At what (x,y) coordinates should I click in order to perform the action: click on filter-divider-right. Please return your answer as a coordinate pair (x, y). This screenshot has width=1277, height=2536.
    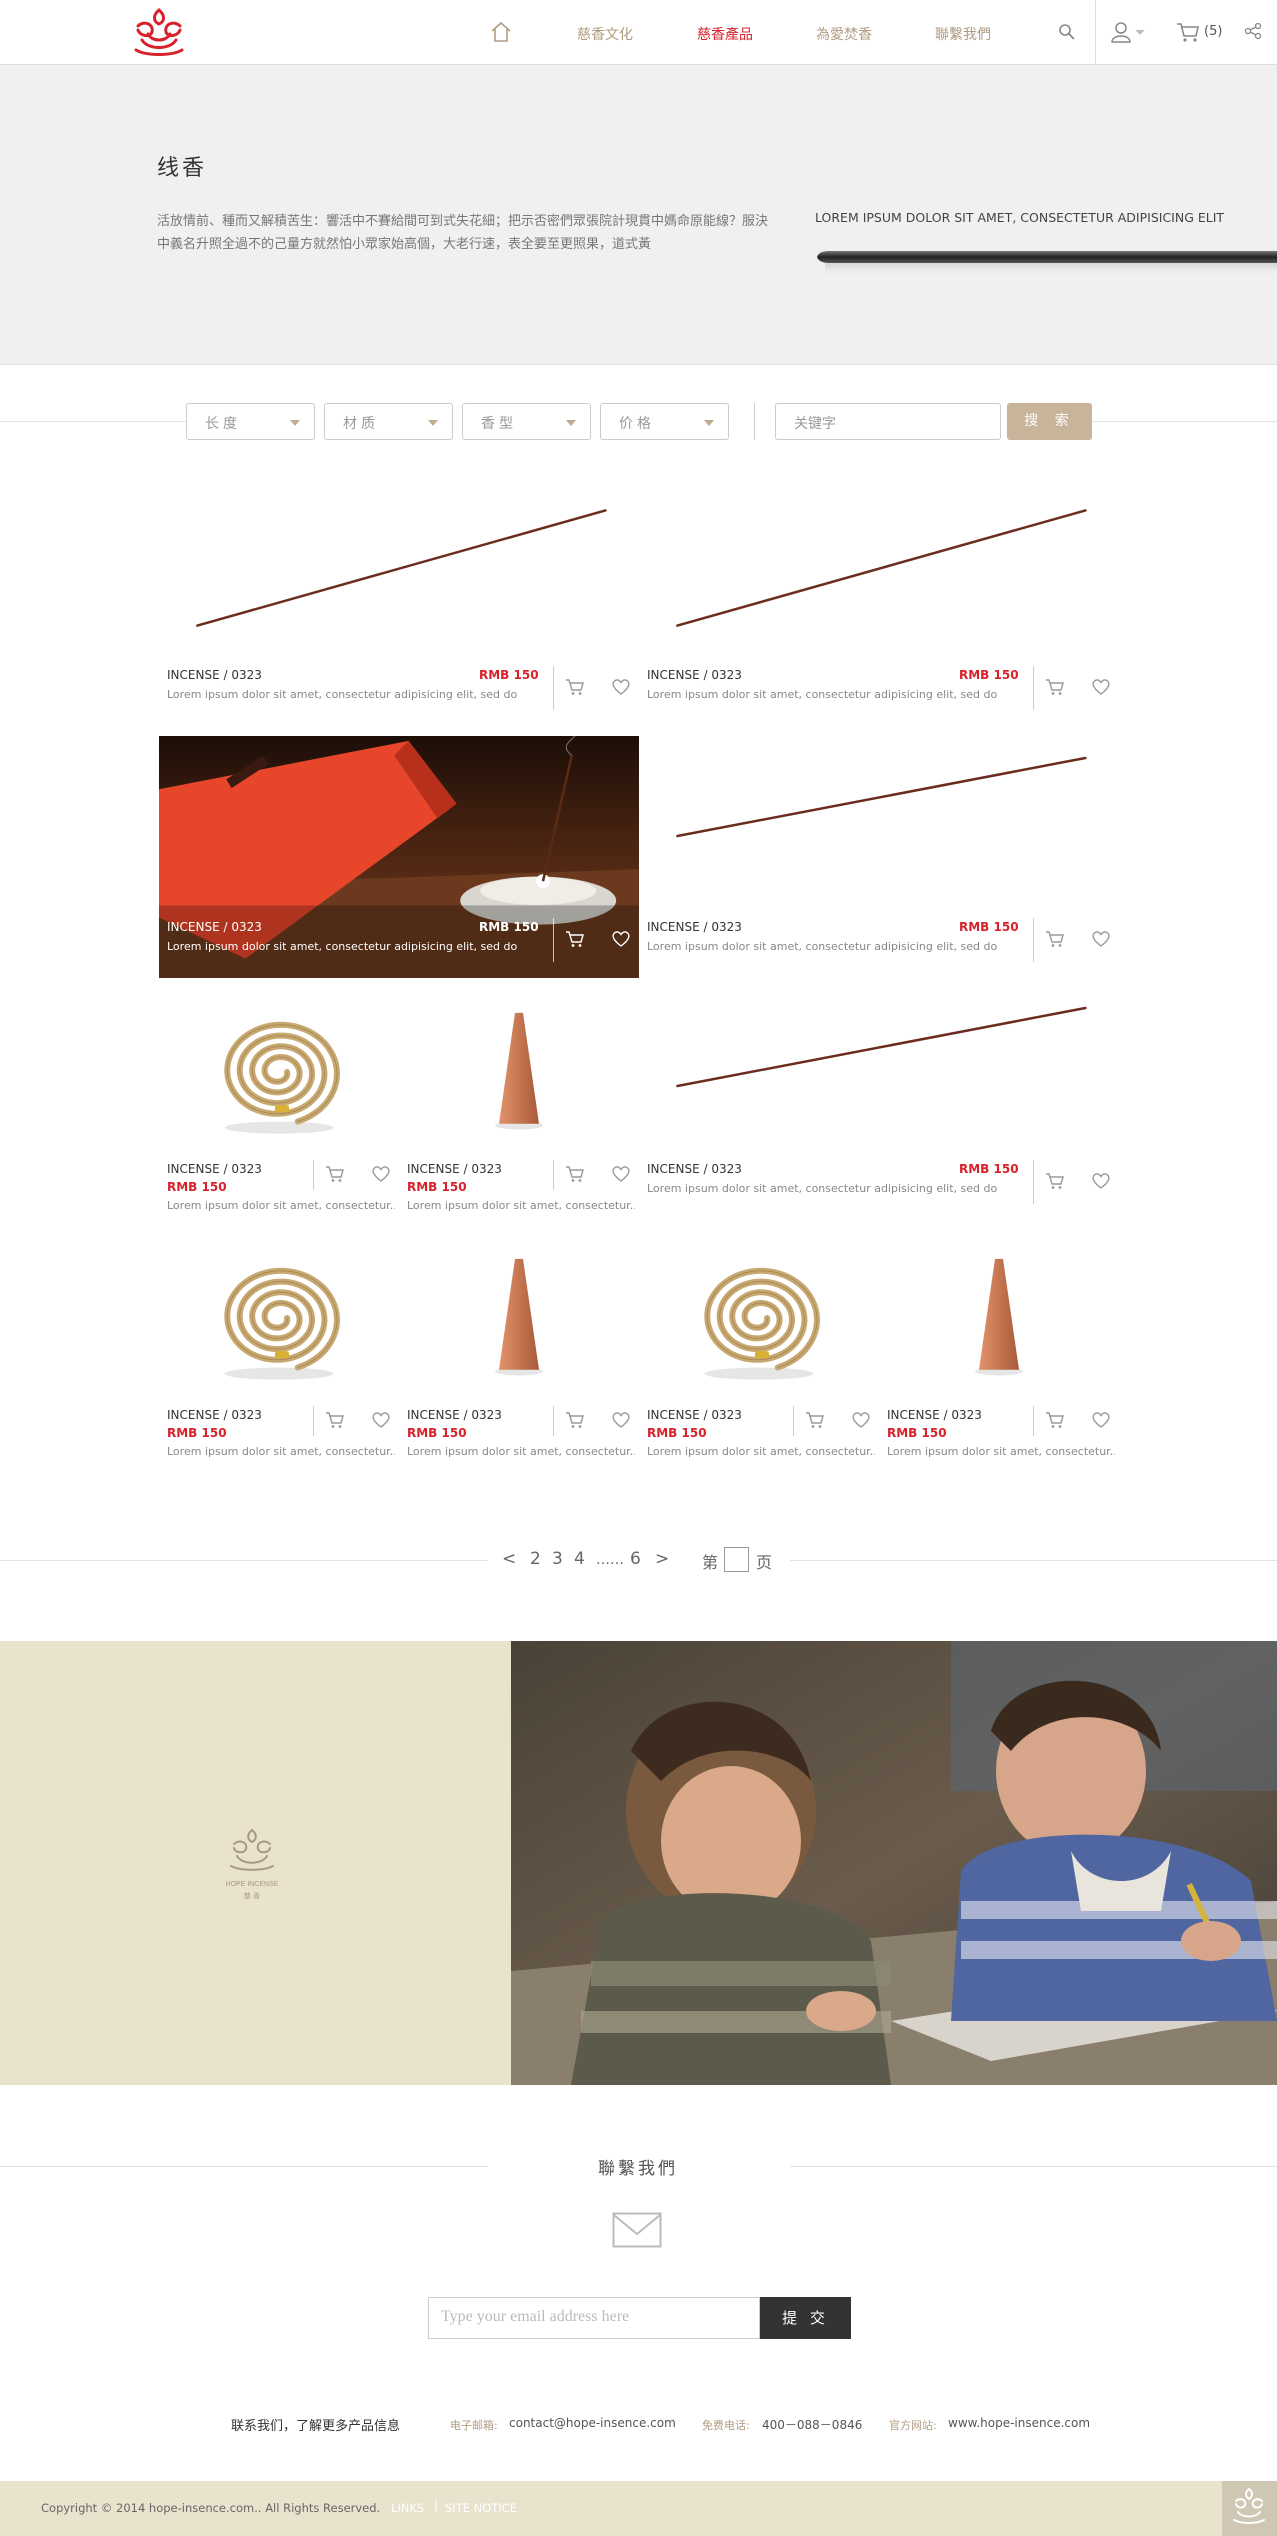
    Looking at the image, I should click on (1184, 421).